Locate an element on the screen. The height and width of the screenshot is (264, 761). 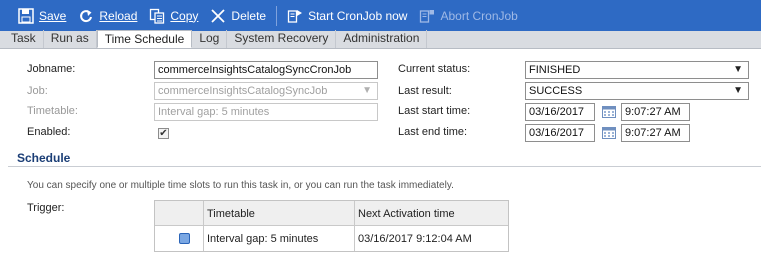
last-start-label: Last start time: is located at coordinates (434, 111).